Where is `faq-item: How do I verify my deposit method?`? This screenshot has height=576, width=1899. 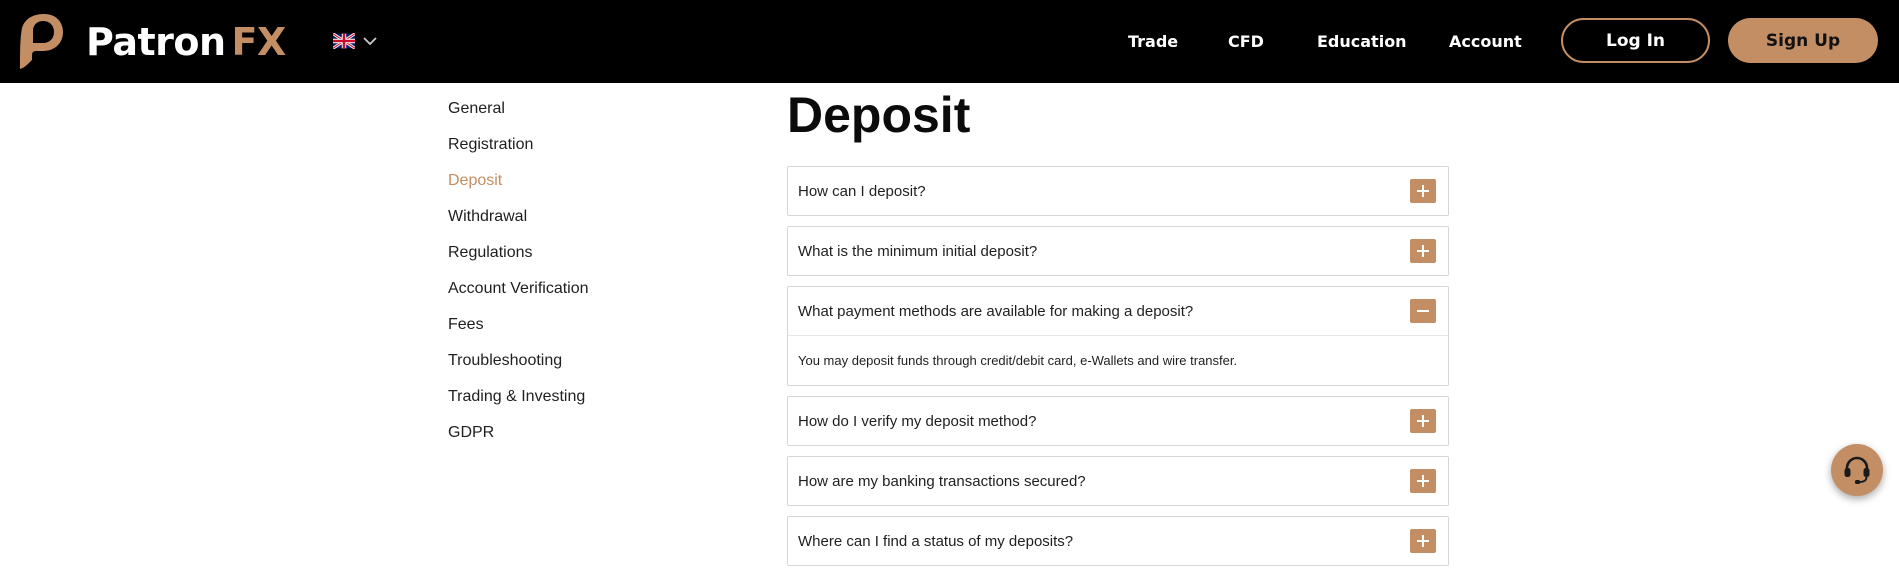
faq-item: How do I verify my deposit method? is located at coordinates (1118, 421).